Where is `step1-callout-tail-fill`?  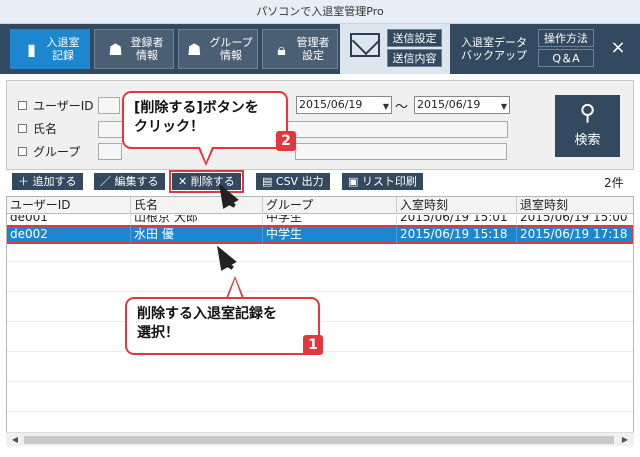
step1-callout-tail-fill is located at coordinates (235, 288).